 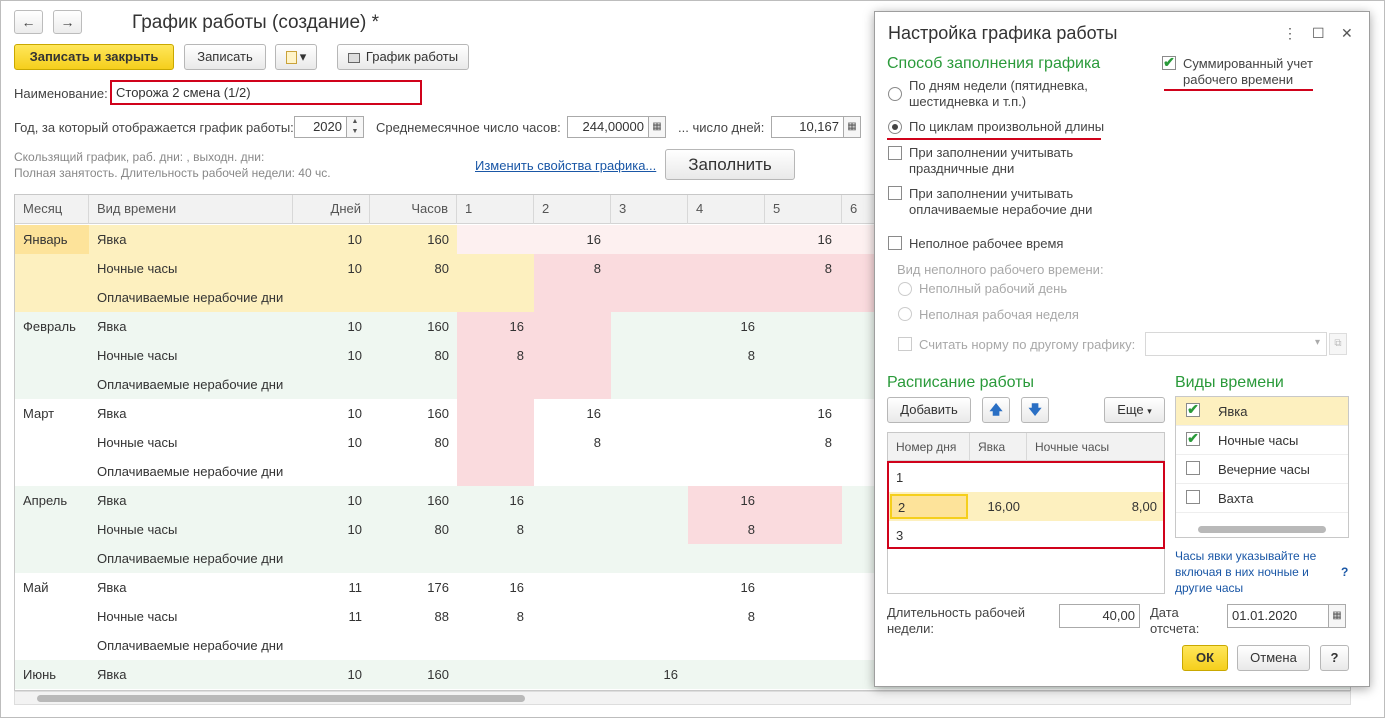 What do you see at coordinates (1262, 440) in the screenshot?
I see `list-item: ✔ Ночные часы` at bounding box center [1262, 440].